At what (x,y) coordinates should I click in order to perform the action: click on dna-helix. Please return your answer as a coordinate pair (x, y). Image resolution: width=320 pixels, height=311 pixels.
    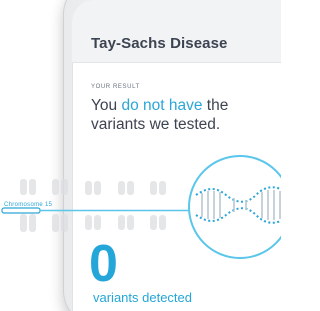
    Looking at the image, I should click on (238, 205).